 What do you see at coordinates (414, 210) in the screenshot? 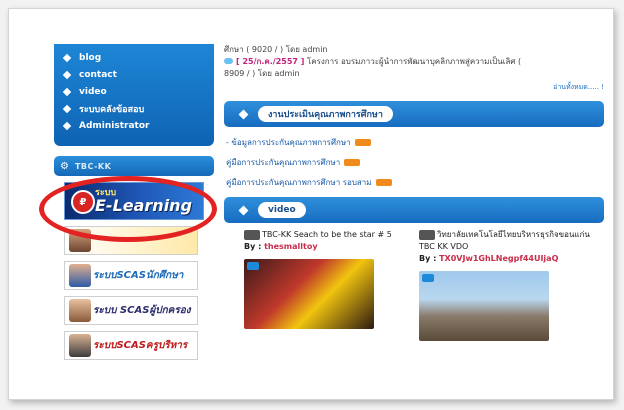
I see `video-section-header: video` at bounding box center [414, 210].